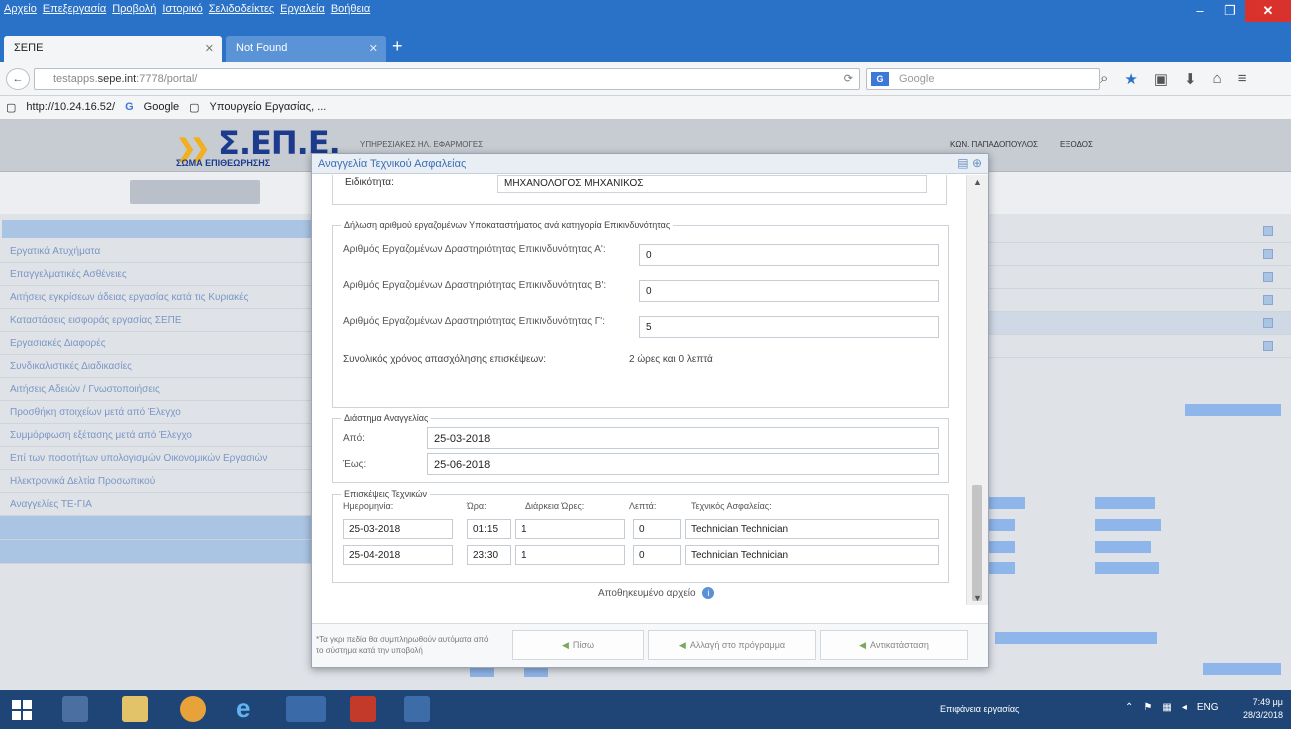 This screenshot has height=729, width=1291. I want to click on visit-time-input: 01:15, so click(489, 529).